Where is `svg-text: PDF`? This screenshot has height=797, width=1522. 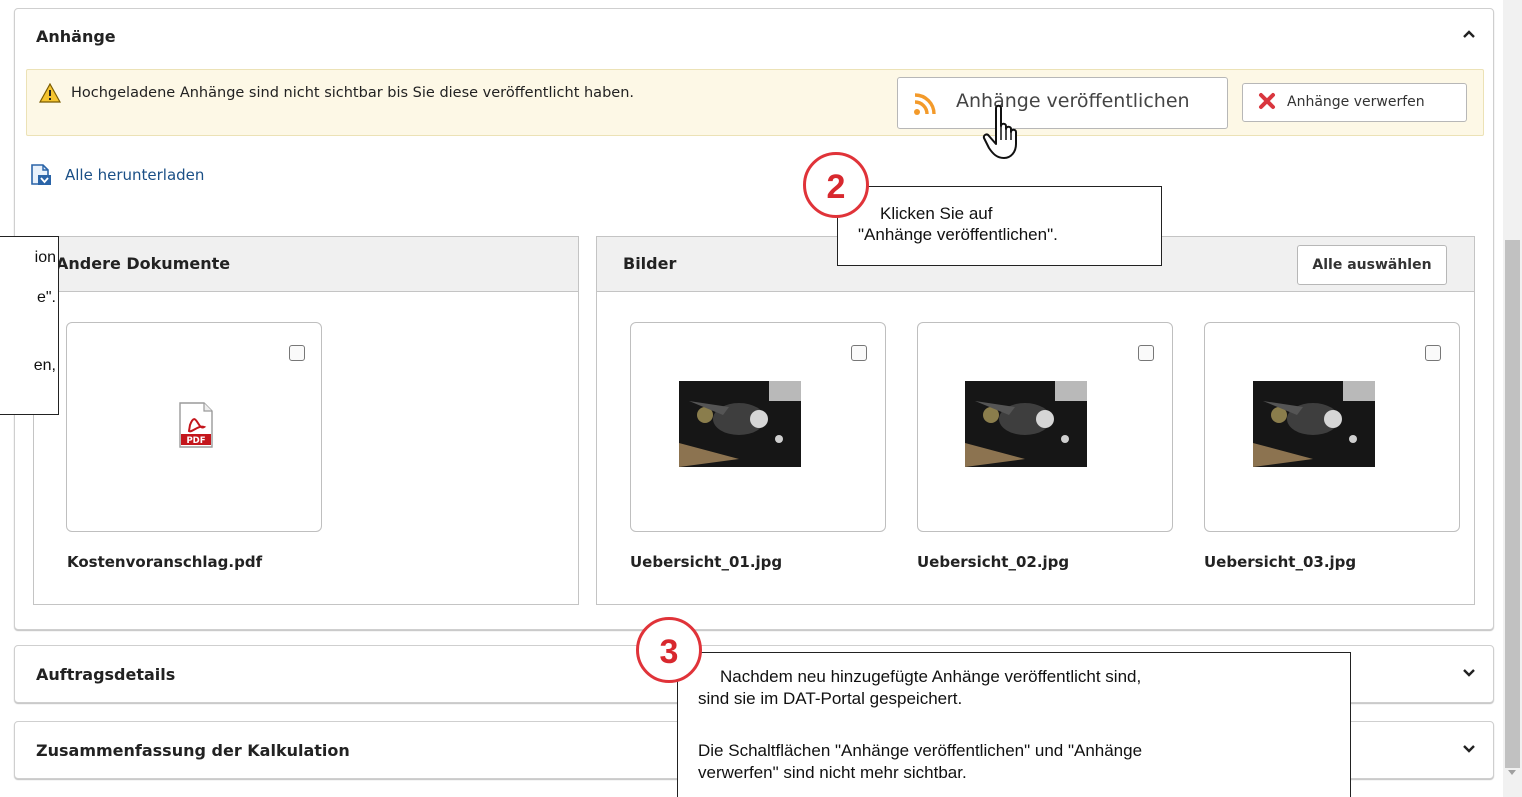 svg-text: PDF is located at coordinates (195, 441).